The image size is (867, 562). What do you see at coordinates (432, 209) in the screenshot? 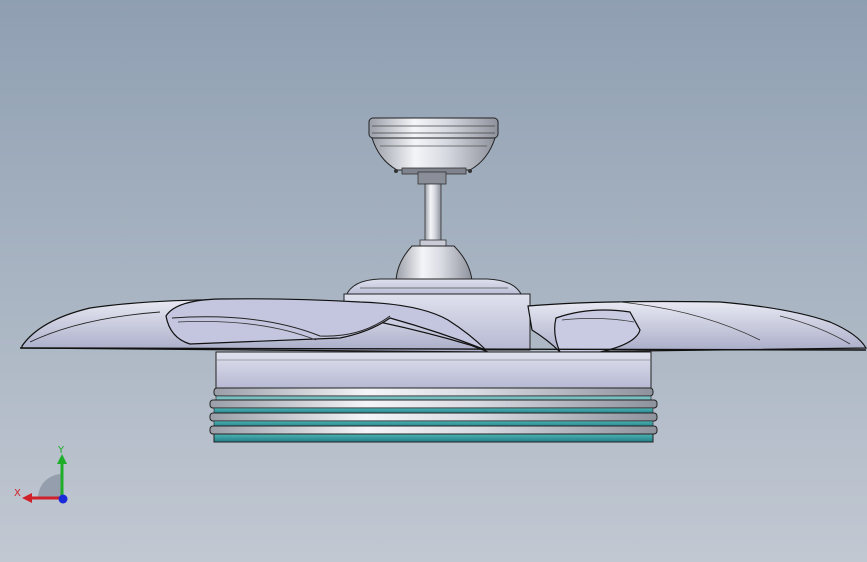
I see `downrod` at bounding box center [432, 209].